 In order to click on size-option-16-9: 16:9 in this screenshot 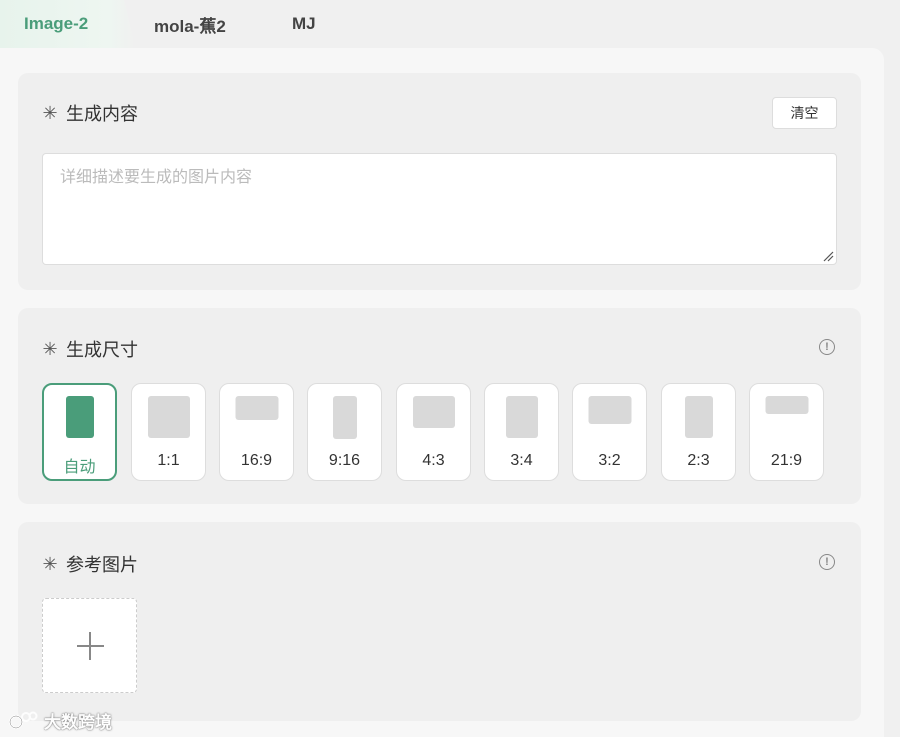, I will do `click(256, 432)`.